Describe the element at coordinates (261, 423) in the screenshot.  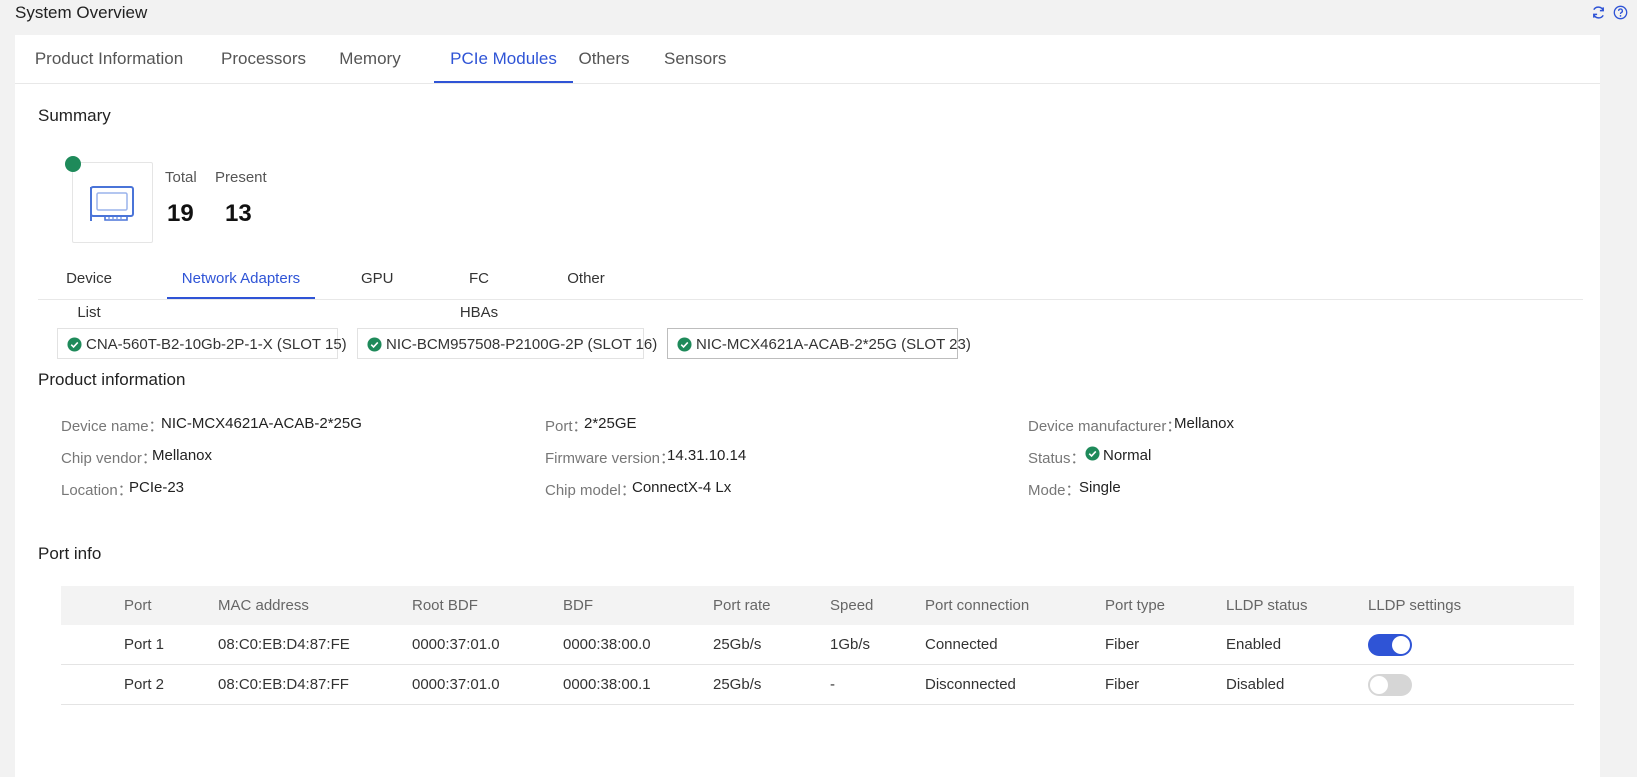
I see `device-name-value: NIC-MCX4621A-ACAB-2*25G` at that location.